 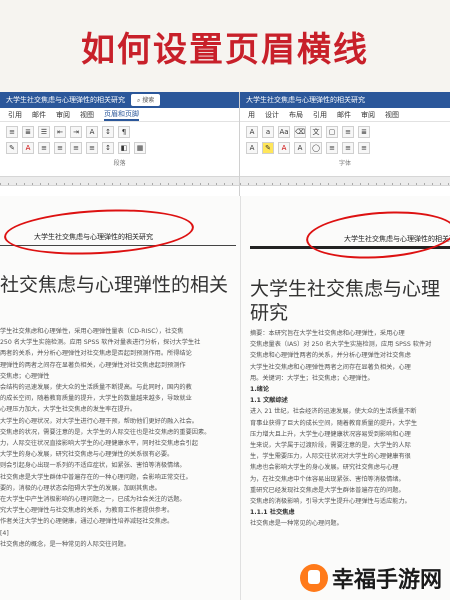 I want to click on grow-font-icon: A, so click(x=252, y=132).